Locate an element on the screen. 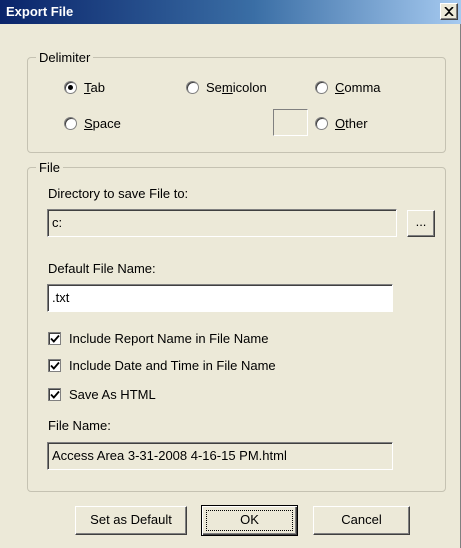 The image size is (461, 548). checkbox-include-date-time: Include Date and Time in File Name is located at coordinates (162, 365).